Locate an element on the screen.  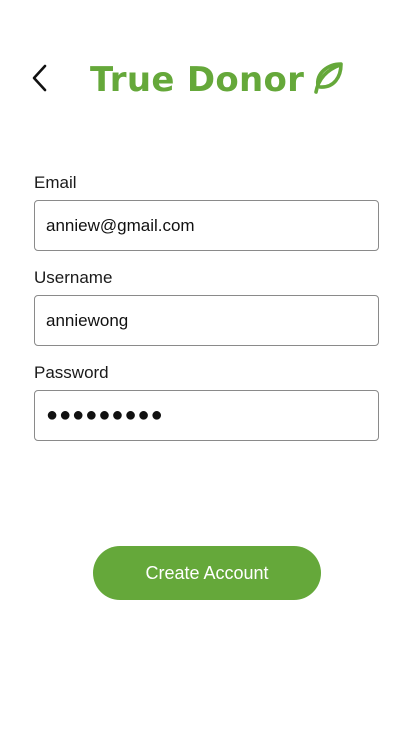
back-button is located at coordinates (40, 80).